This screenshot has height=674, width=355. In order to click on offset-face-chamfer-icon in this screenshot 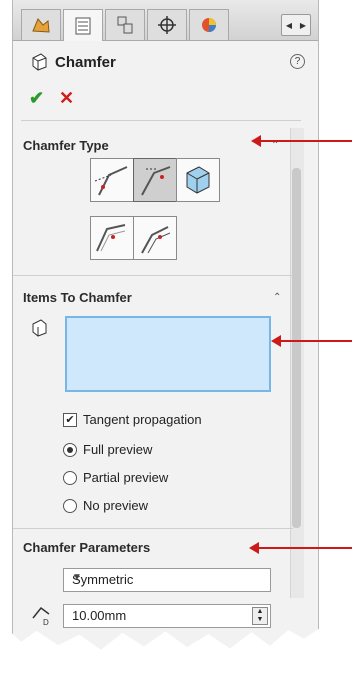, I will do `click(111, 238)`.